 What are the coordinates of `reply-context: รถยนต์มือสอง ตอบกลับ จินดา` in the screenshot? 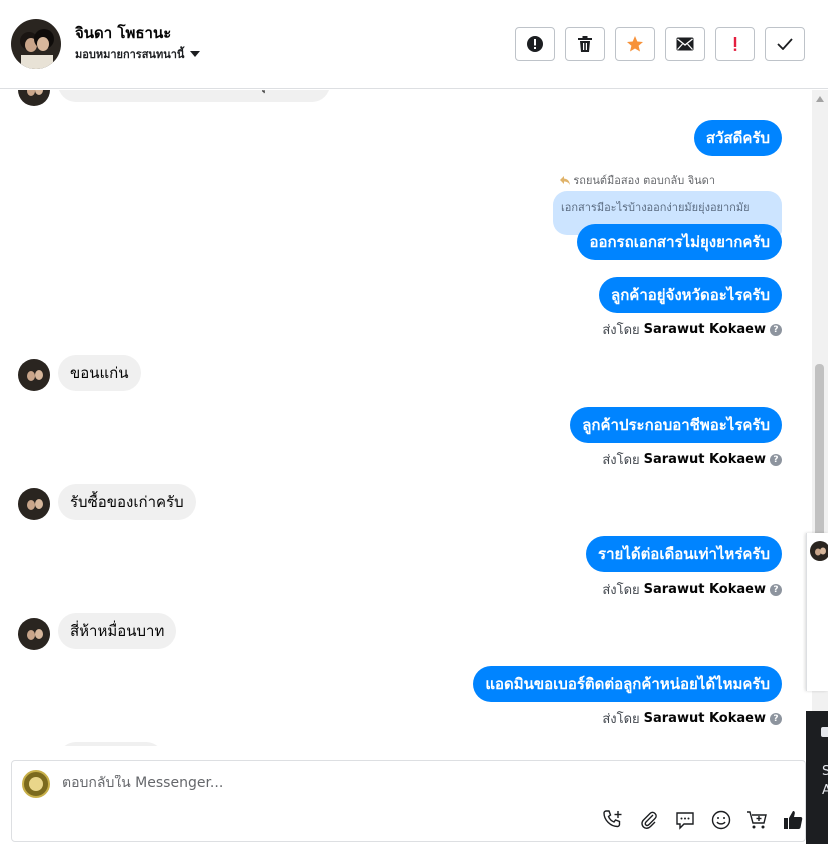 It's located at (637, 180).